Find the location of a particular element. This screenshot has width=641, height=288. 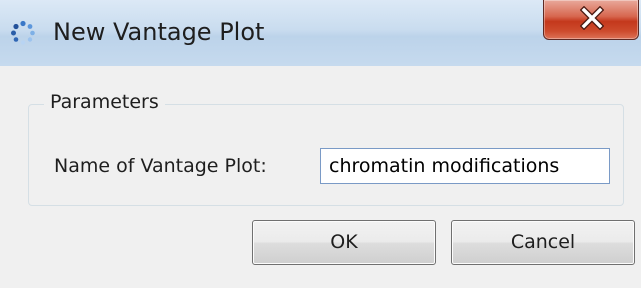

plot-name-input is located at coordinates (465, 166).